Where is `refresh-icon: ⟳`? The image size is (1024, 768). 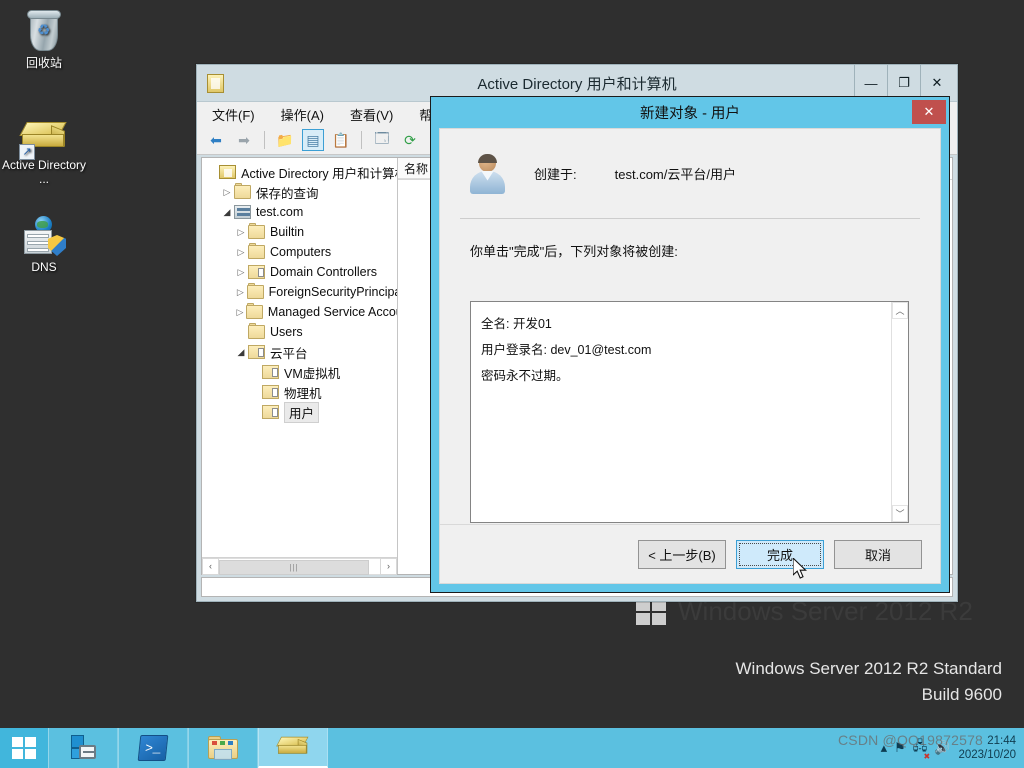 refresh-icon: ⟳ is located at coordinates (410, 140).